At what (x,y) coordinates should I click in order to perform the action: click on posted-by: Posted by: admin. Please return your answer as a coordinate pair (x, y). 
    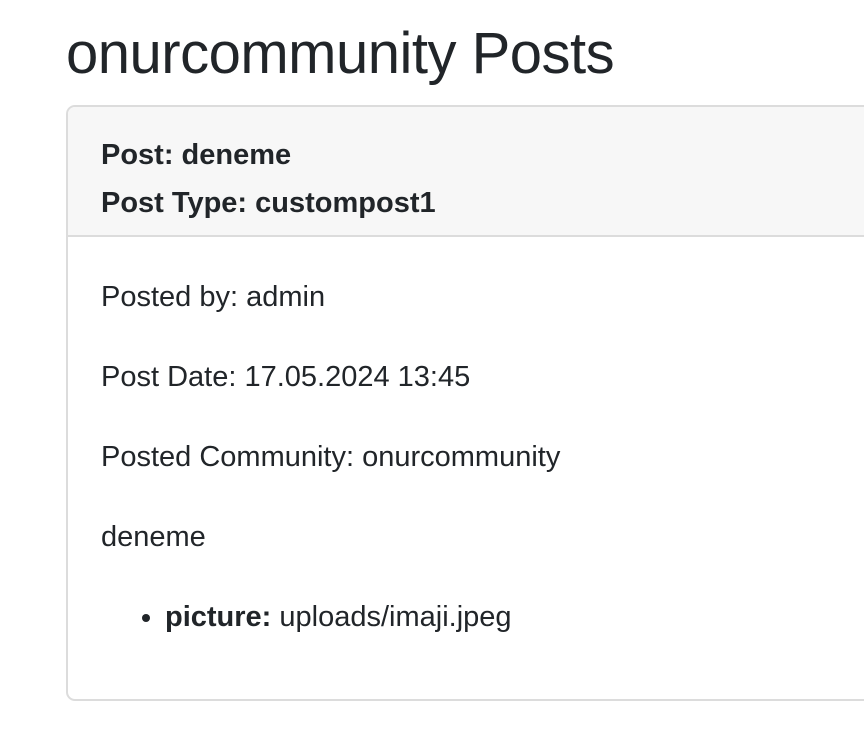
    Looking at the image, I should click on (213, 297).